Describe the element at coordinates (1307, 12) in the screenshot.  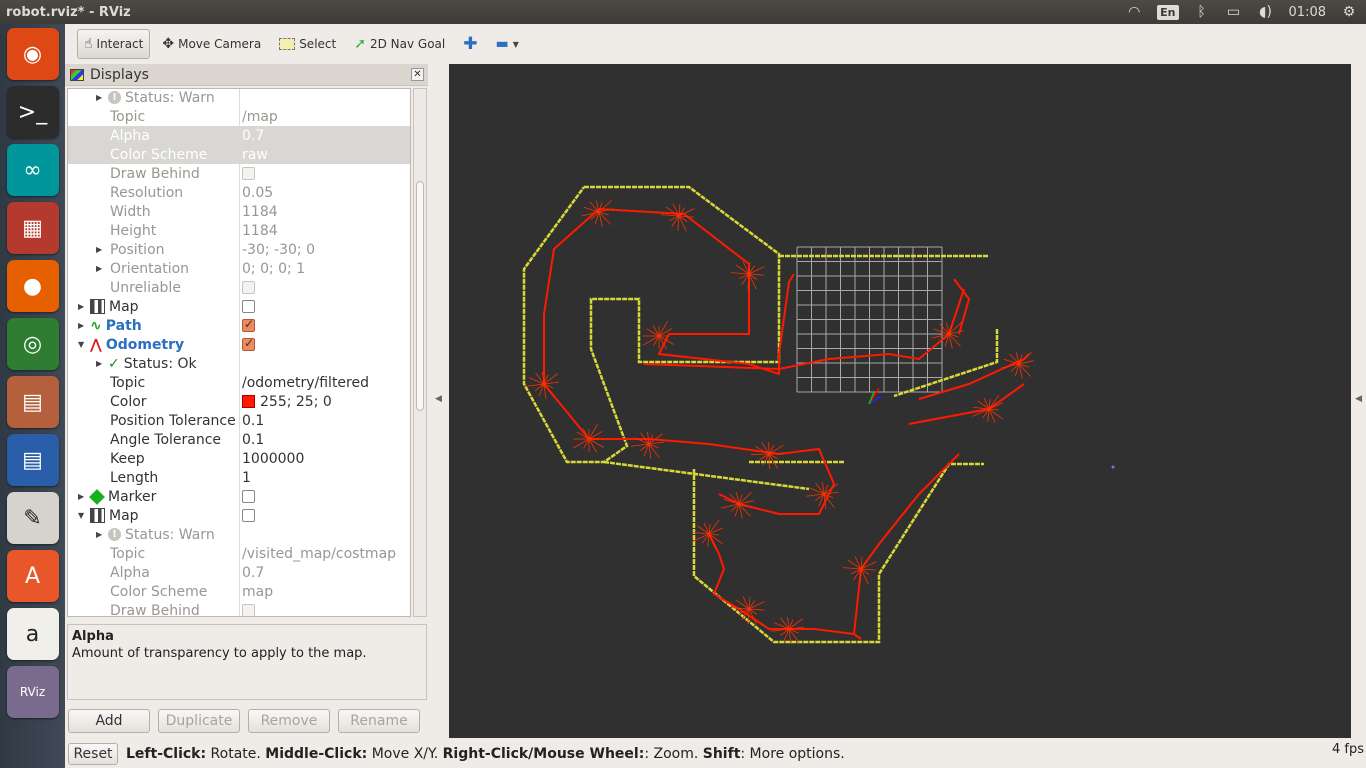
I see `clock: 01:08` at that location.